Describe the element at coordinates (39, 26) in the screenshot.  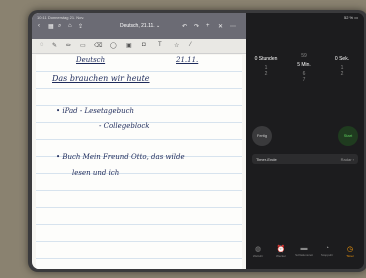
I see `back-icon: ‹` at that location.